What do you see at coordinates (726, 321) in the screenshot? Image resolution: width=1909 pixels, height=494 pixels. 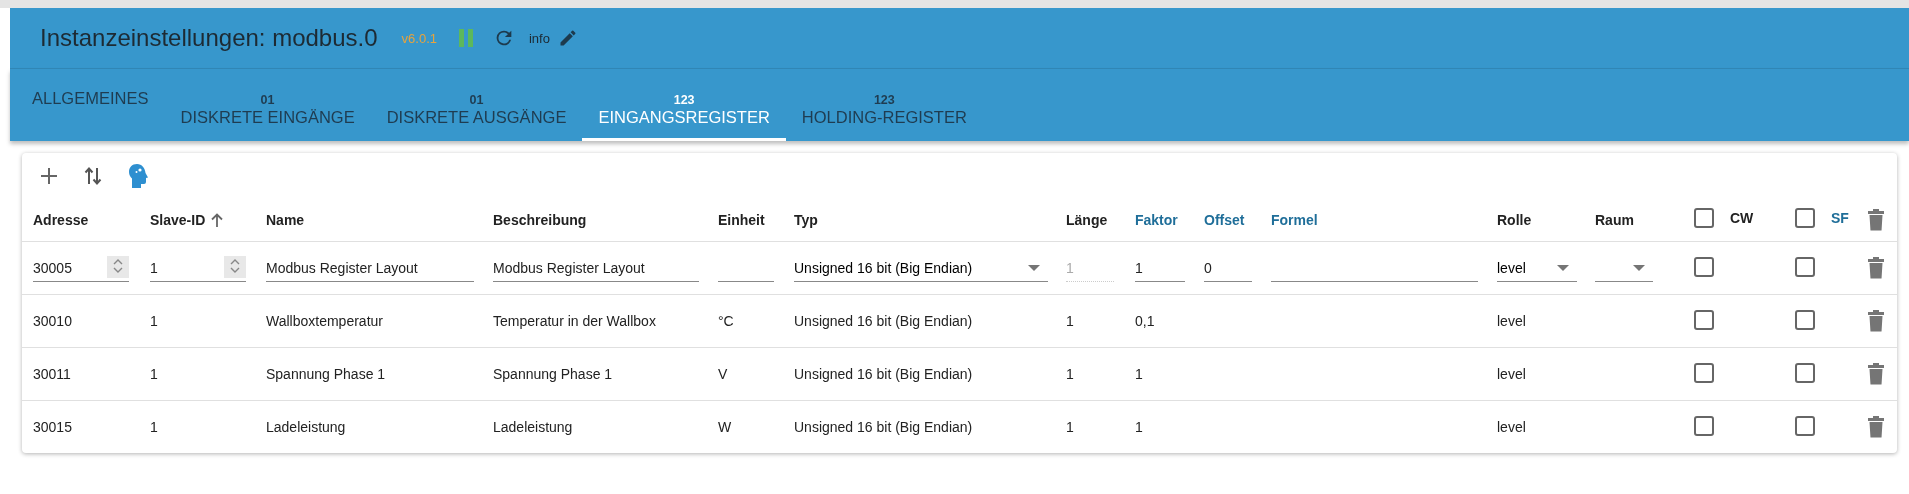 I see `table-cell: °C` at bounding box center [726, 321].